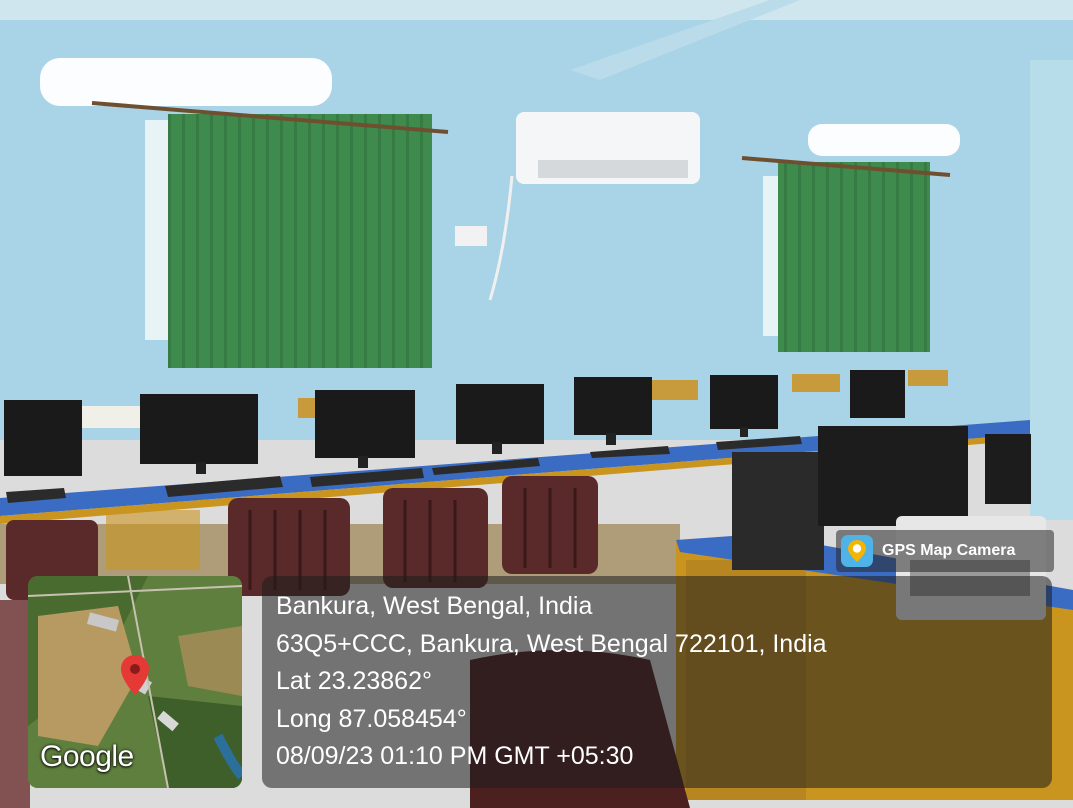 This screenshot has width=1073, height=808. Describe the element at coordinates (371, 718) in the screenshot. I see `longitude-line: Long 87.058454°` at that location.